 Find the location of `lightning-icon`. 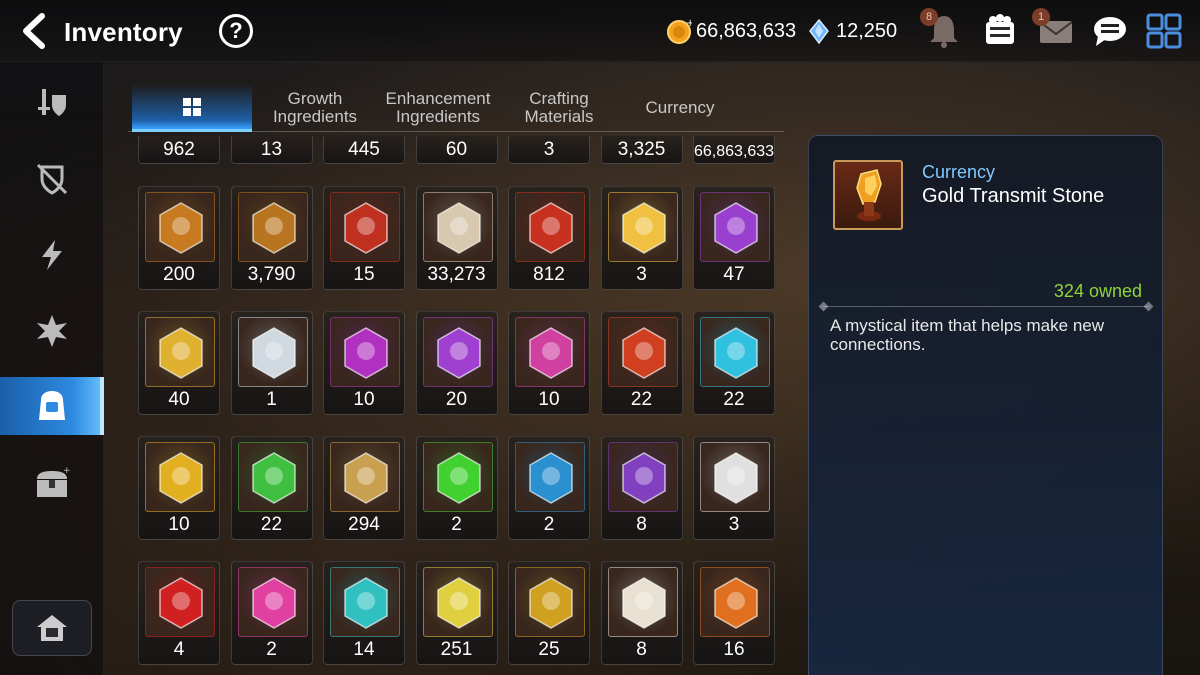

lightning-icon is located at coordinates (52, 255).